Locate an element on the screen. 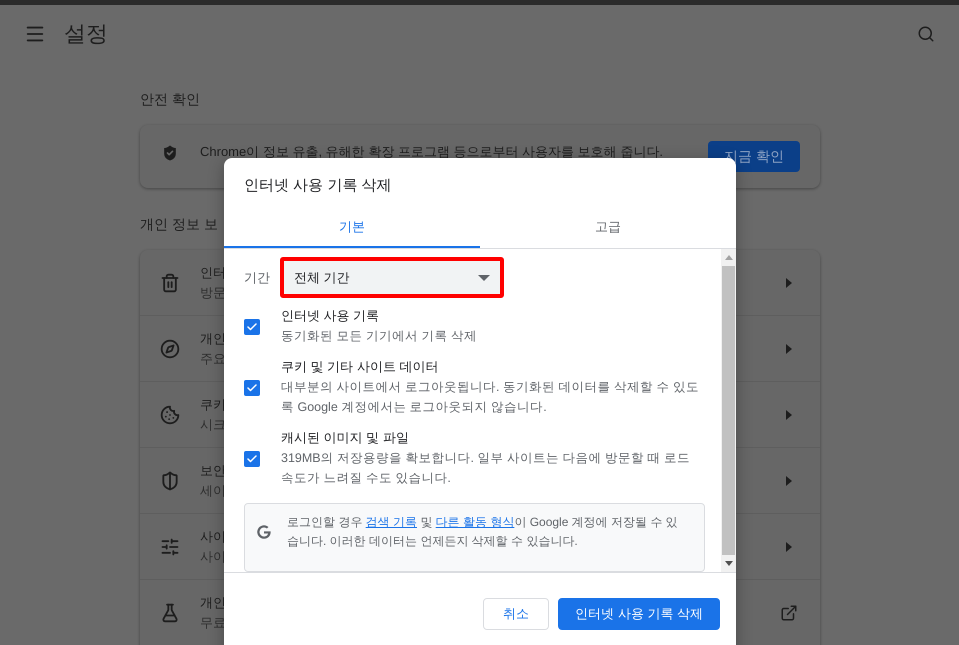 The height and width of the screenshot is (645, 959). section-heading: 안전 확인 is located at coordinates (170, 99).